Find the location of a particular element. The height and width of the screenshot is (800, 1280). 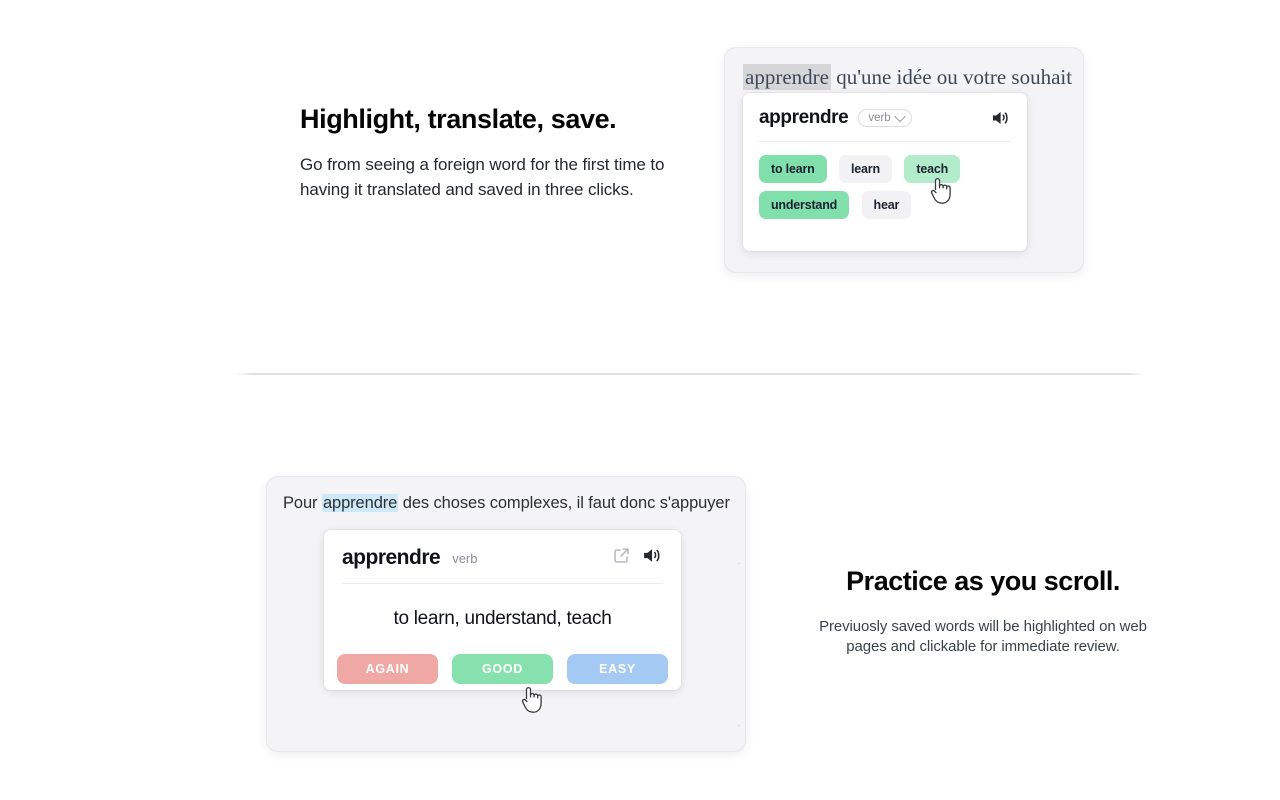

translation-chip: to learn is located at coordinates (793, 169).